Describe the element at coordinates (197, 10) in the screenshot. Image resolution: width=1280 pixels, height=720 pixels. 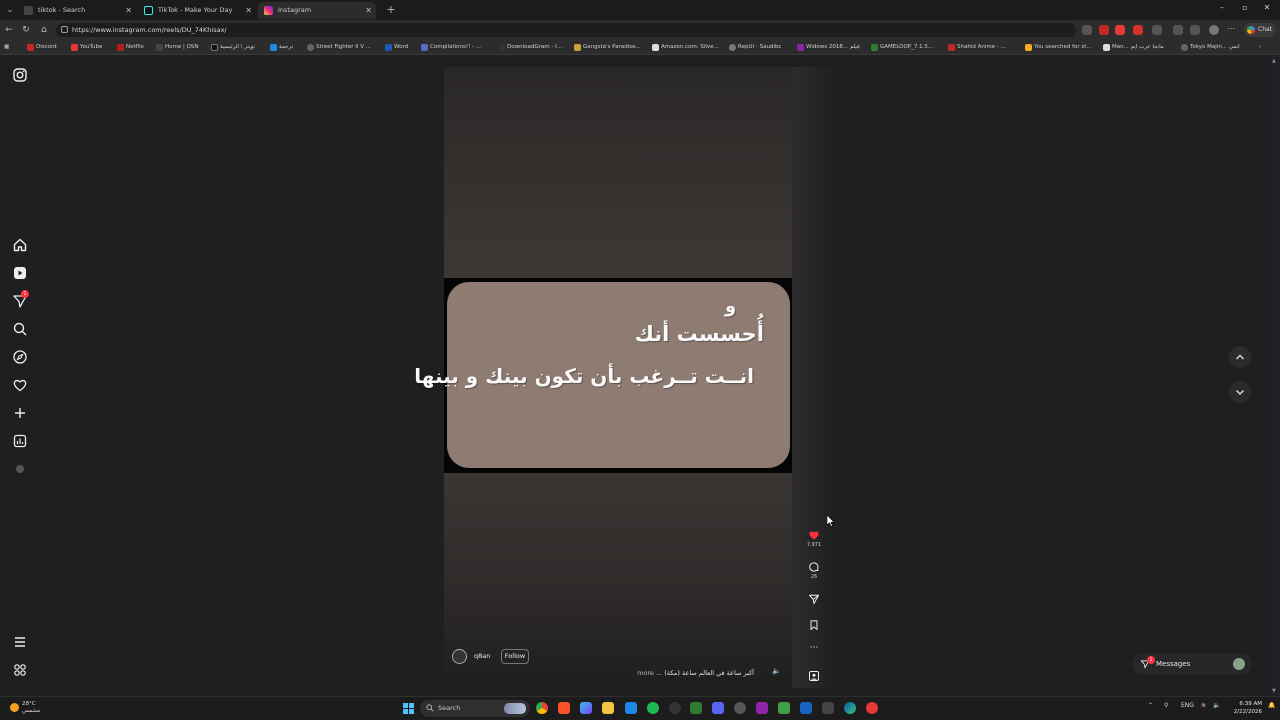
I see `tab-tiktok: TikTok - Make Your Day ✕` at that location.